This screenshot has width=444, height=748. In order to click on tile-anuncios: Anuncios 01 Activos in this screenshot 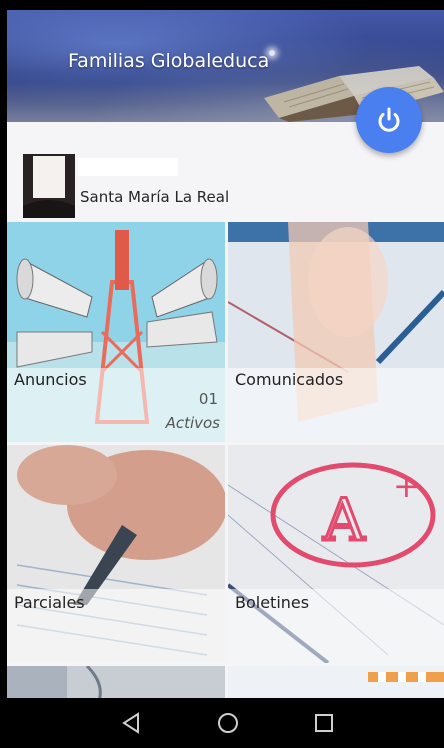, I will do `click(116, 332)`.